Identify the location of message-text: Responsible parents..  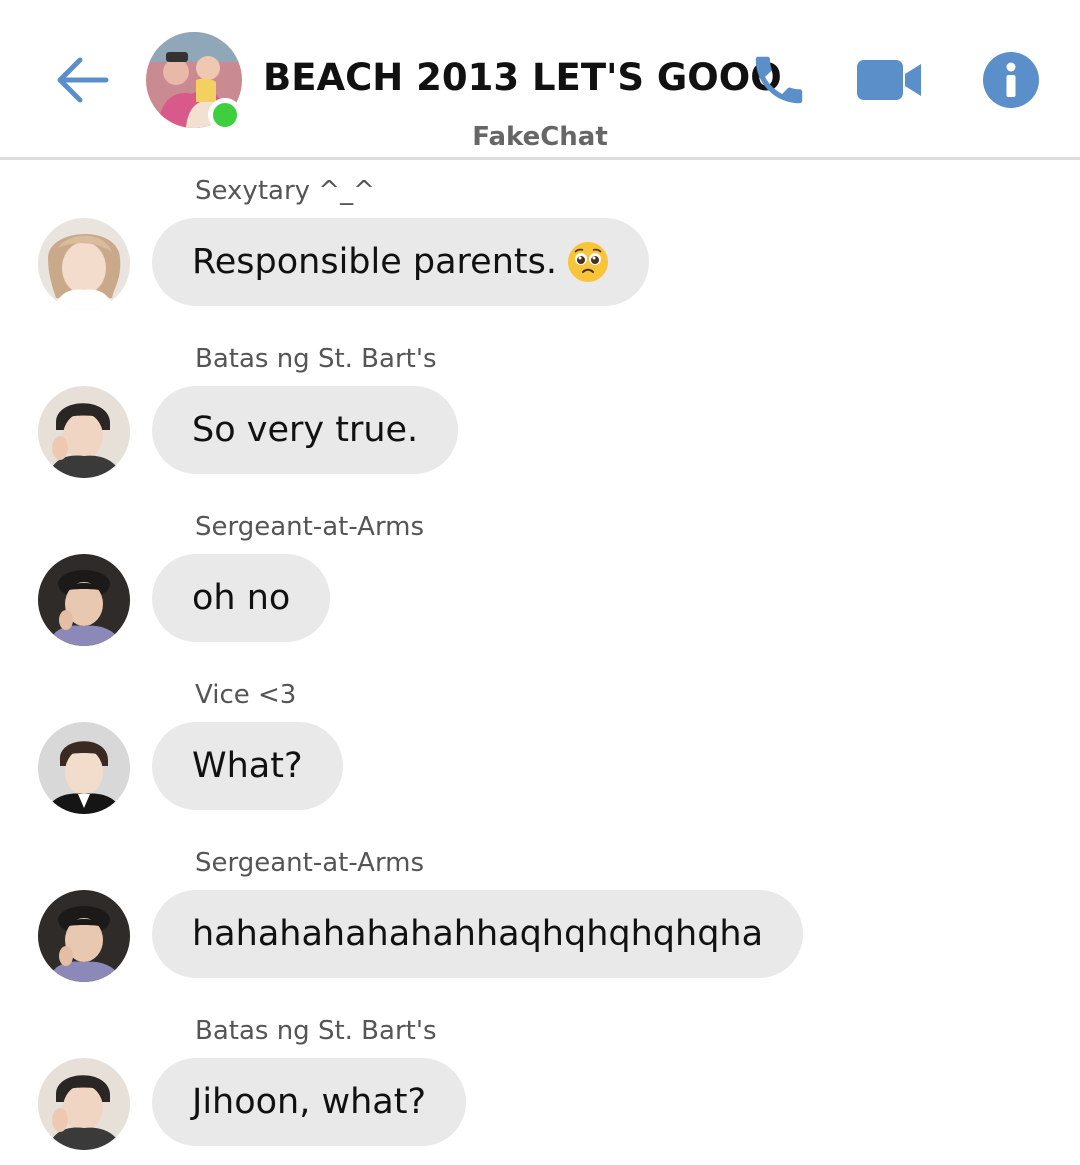
(374, 262).